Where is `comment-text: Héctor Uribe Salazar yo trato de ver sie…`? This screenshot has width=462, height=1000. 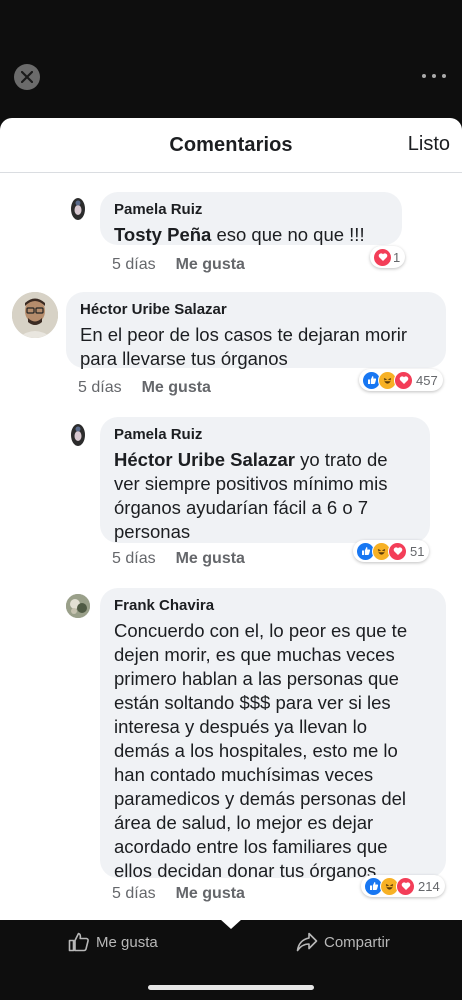 comment-text: Héctor Uribe Salazar yo trato de ver sie… is located at coordinates (251, 495).